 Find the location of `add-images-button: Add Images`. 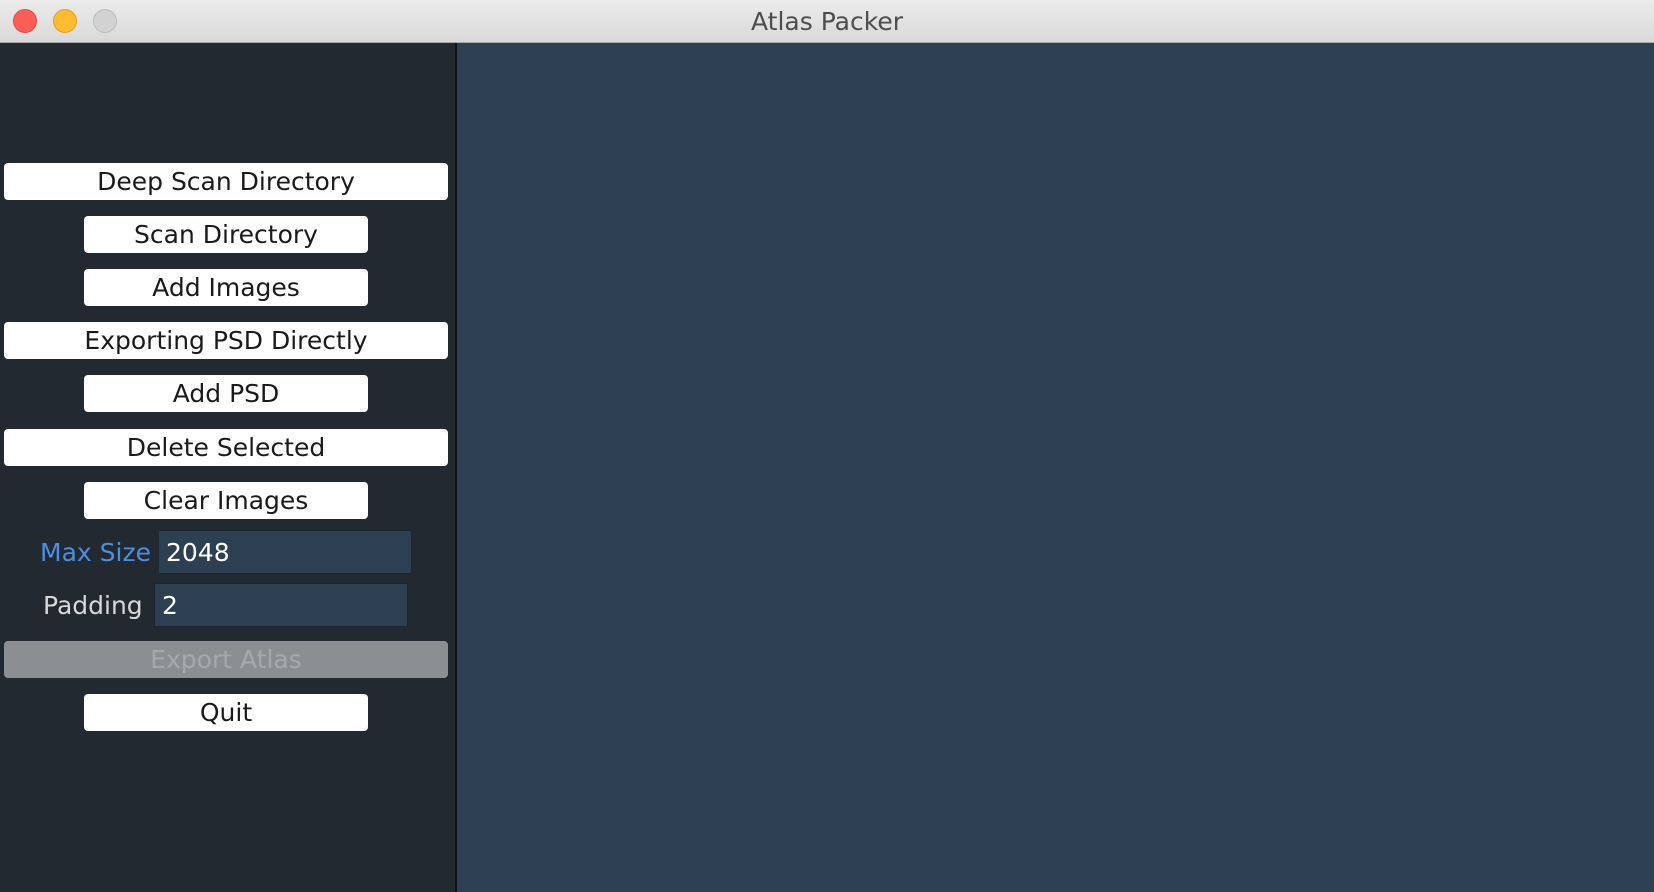

add-images-button: Add Images is located at coordinates (226, 287).